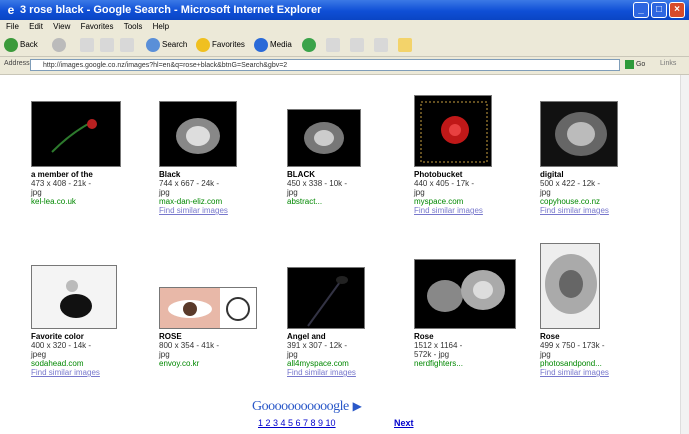  What do you see at coordinates (215, 201) in the screenshot?
I see `result-site: max-dan-eliz.com` at bounding box center [215, 201].